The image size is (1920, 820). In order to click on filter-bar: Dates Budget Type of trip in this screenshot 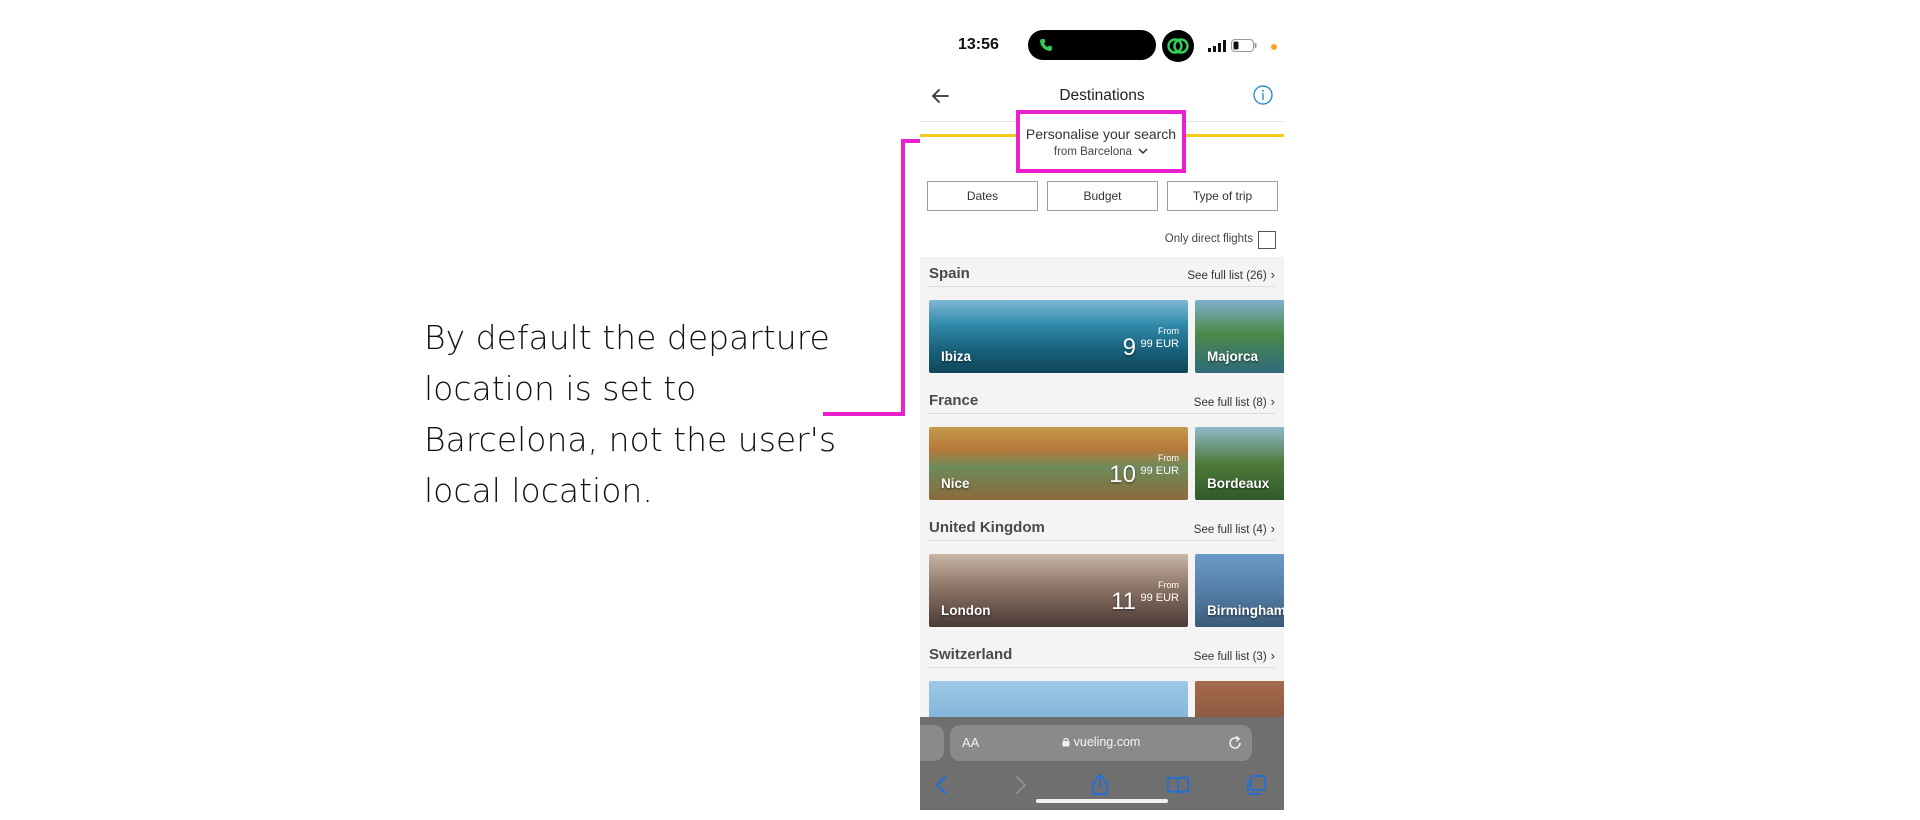, I will do `click(1103, 196)`.